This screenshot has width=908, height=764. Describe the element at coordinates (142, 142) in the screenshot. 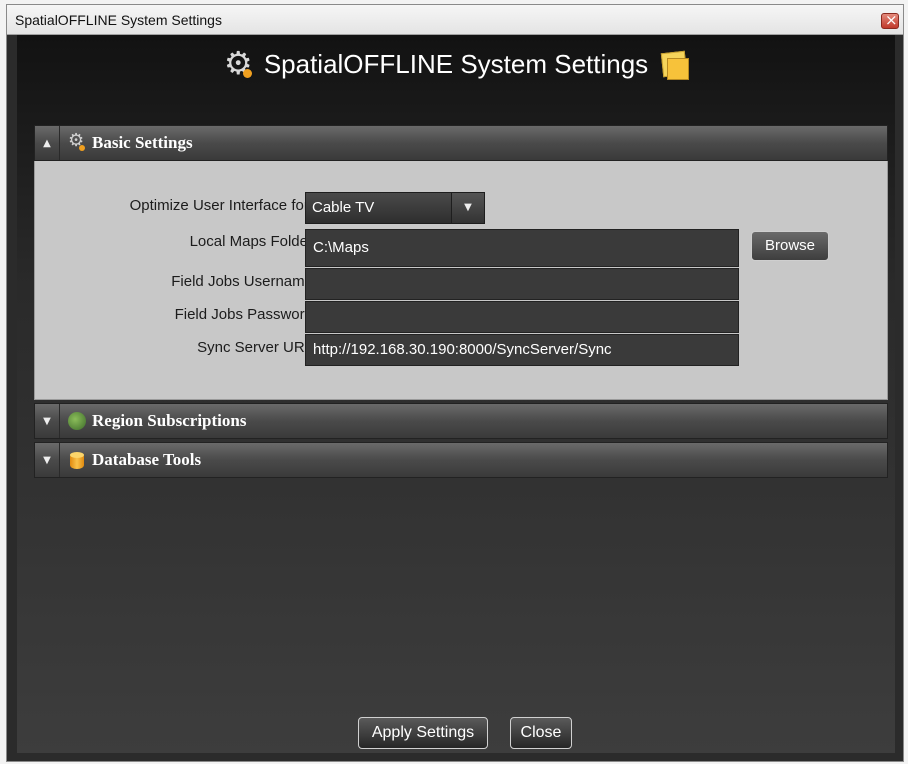

I see `basic-settings-title: Basic Settings` at that location.